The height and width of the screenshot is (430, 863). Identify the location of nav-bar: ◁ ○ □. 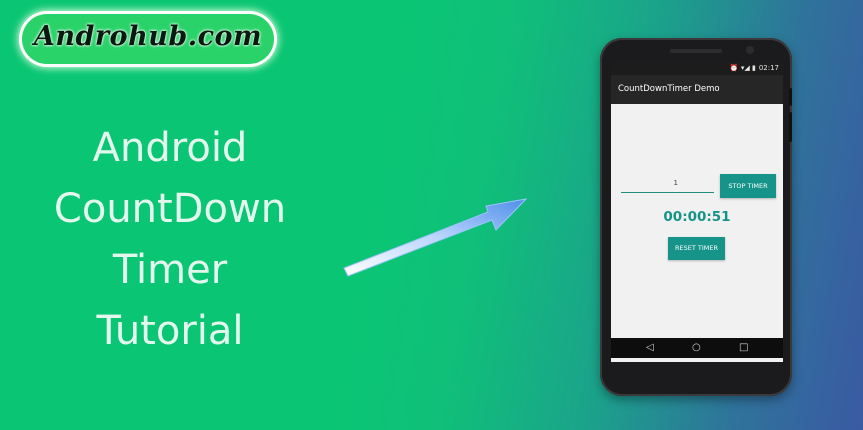
(697, 348).